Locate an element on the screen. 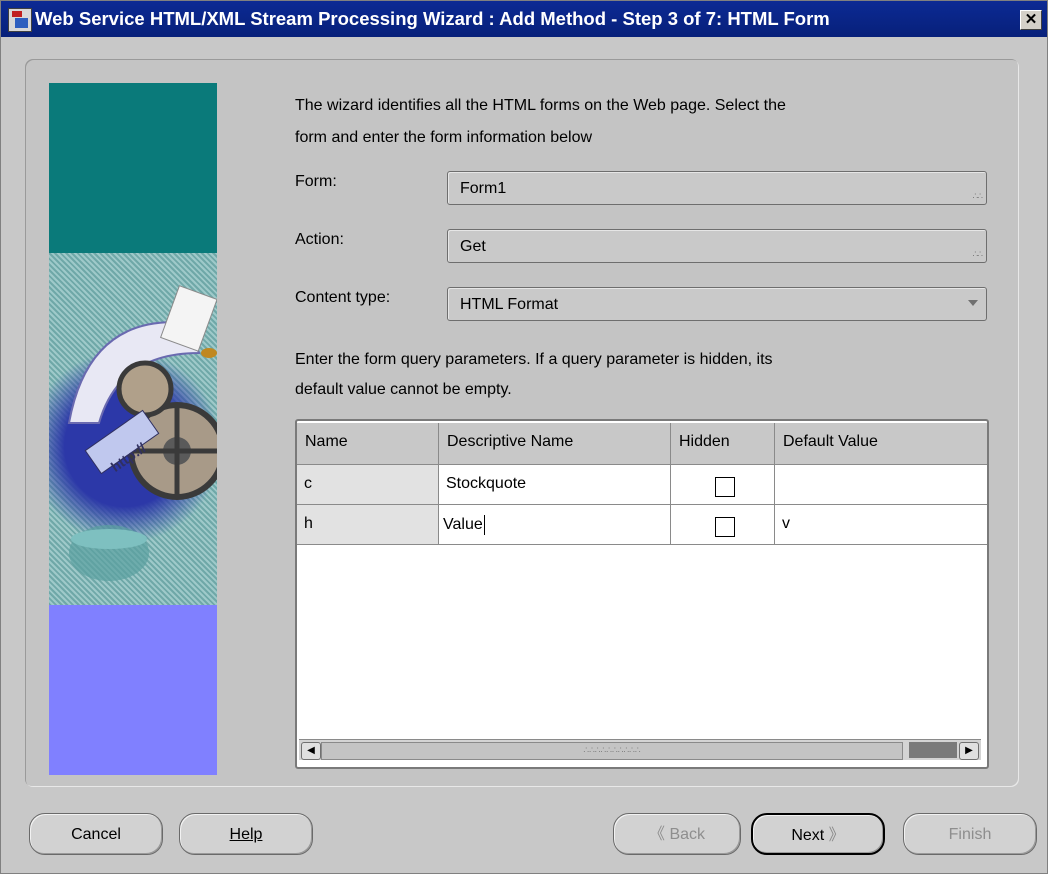 The image size is (1048, 874). column-header-descriptive-name: Descriptive Name is located at coordinates (555, 444).